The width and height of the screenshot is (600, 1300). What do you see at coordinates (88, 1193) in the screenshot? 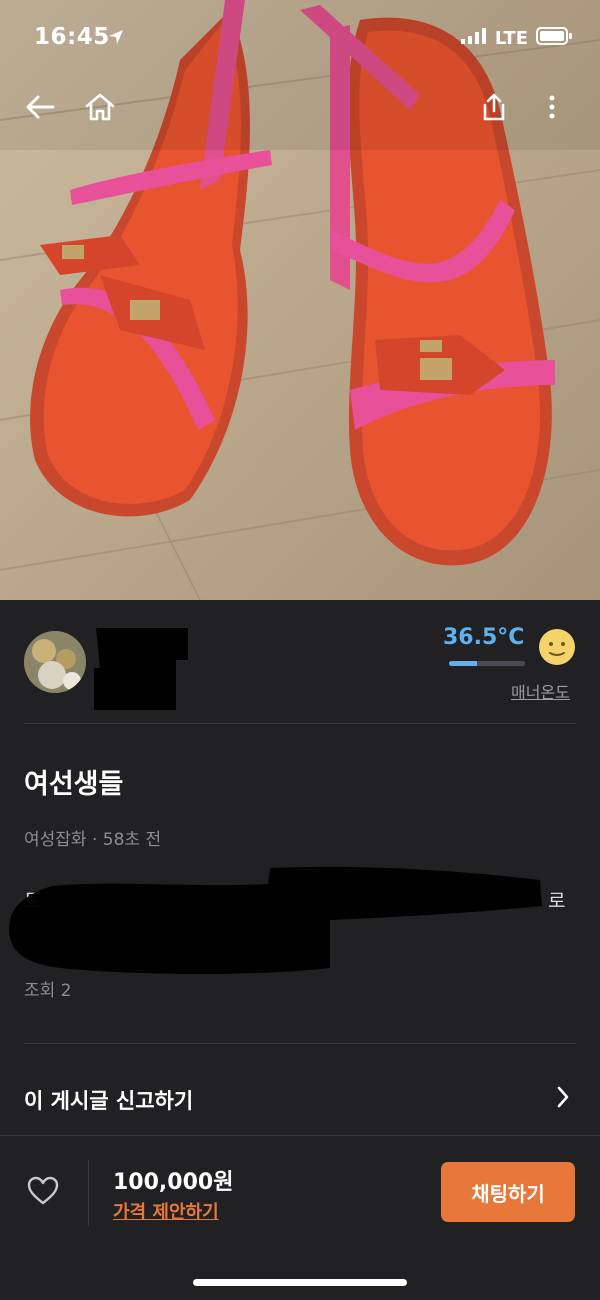
I see `bar-divider` at bounding box center [88, 1193].